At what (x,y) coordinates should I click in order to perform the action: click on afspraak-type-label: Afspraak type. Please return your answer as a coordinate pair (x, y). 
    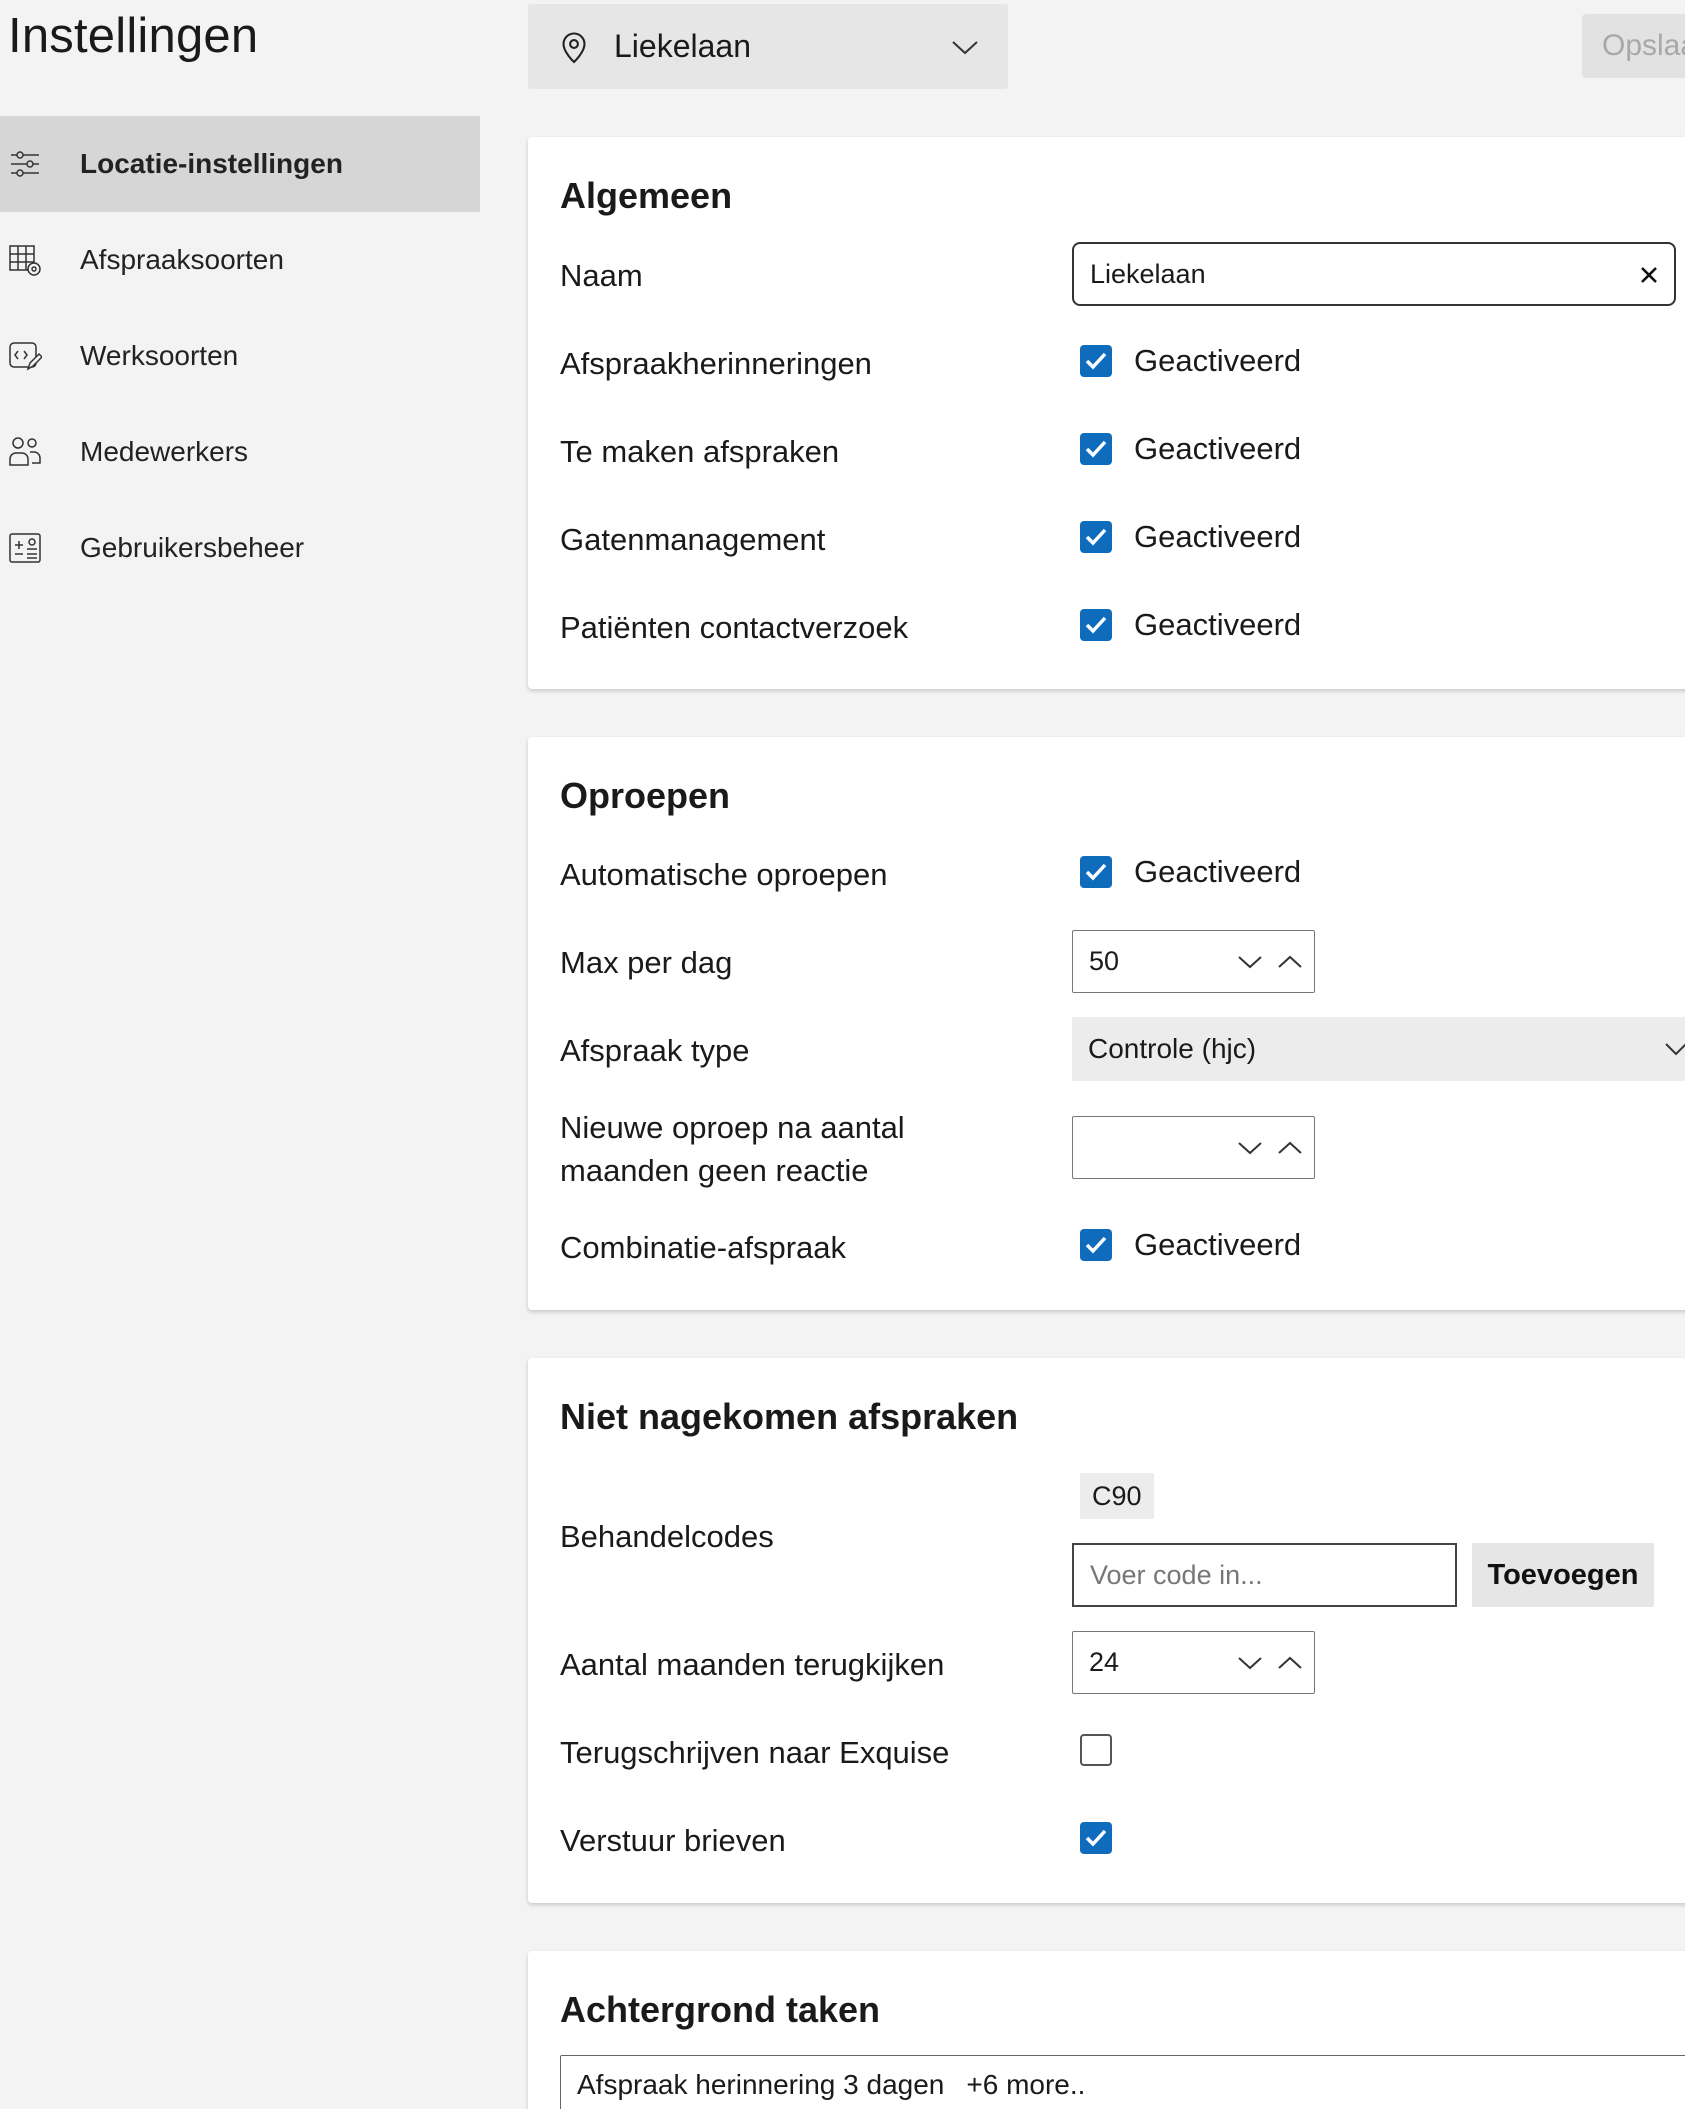
    Looking at the image, I should click on (655, 1050).